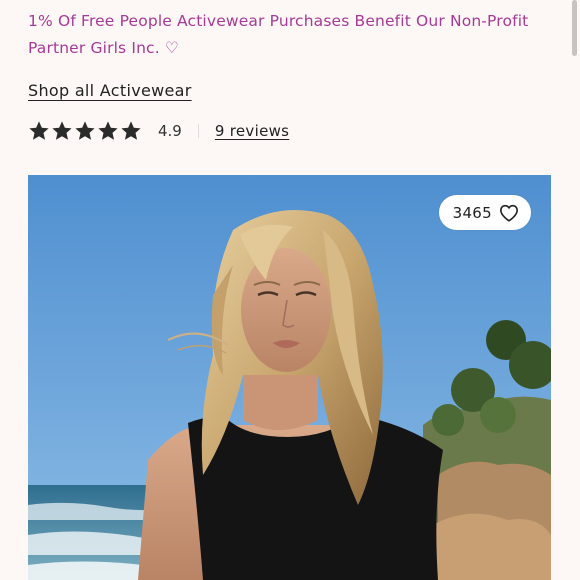  I want to click on rating-row: 4.9 9 reviews, so click(158, 131).